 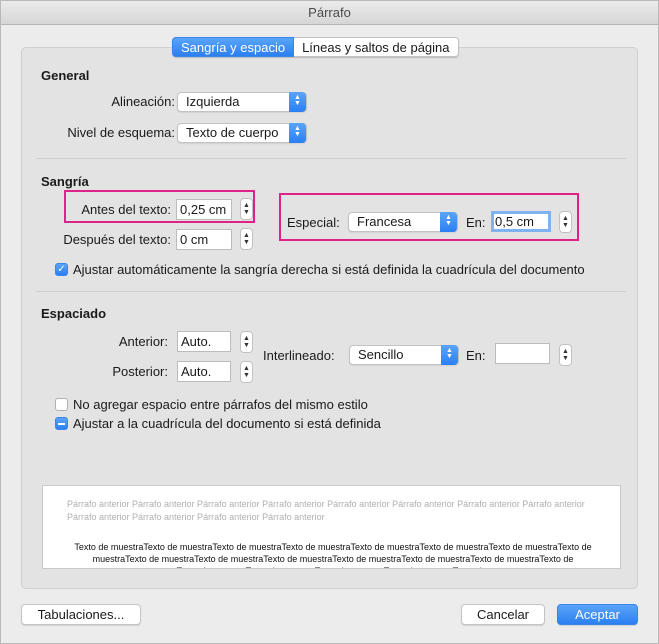 What do you see at coordinates (246, 239) in the screenshot?
I see `indent-after-stepper: ▲ ▼` at bounding box center [246, 239].